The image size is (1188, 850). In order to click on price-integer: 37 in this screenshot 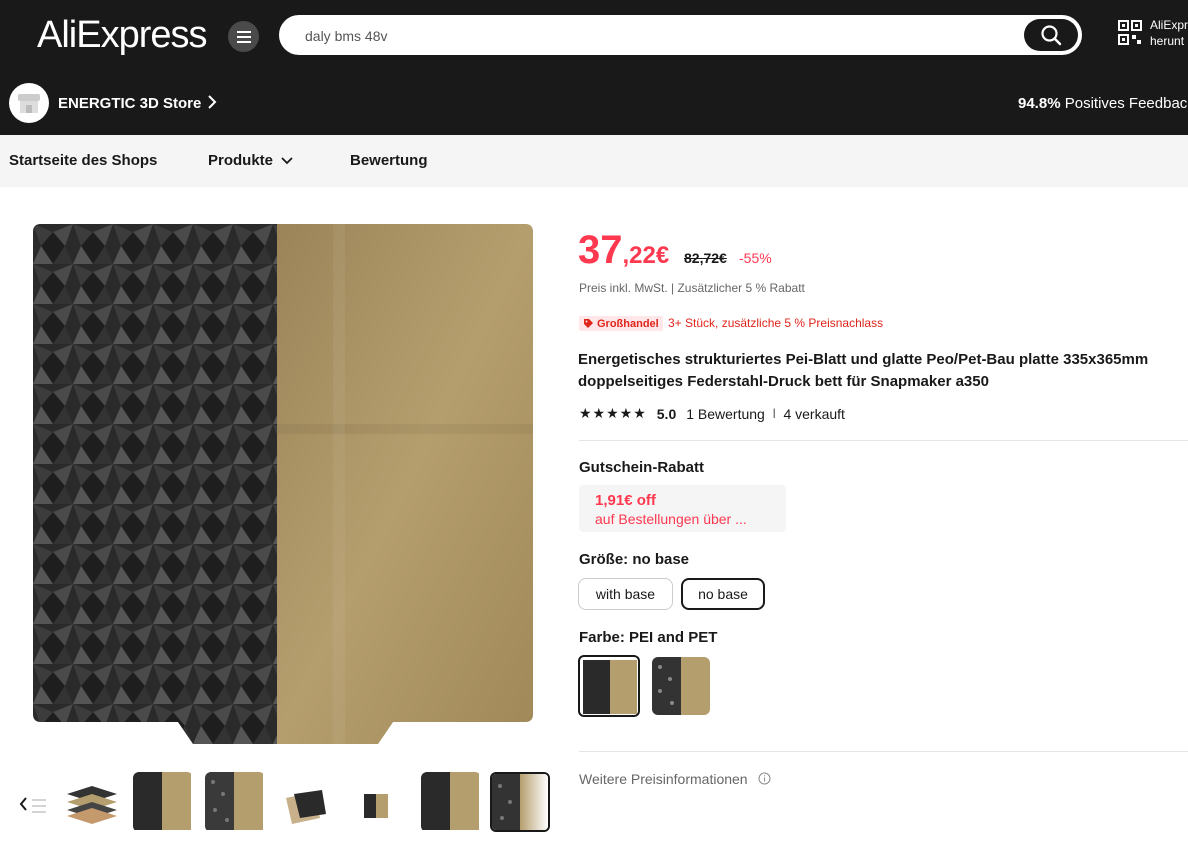, I will do `click(600, 250)`.